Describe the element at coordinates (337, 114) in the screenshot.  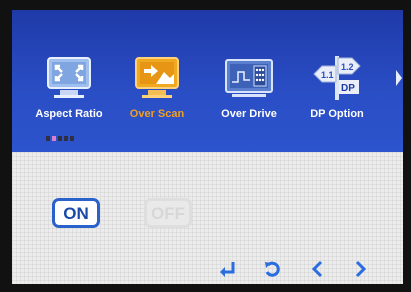
I see `menu-label-dp-option: DP Option` at that location.